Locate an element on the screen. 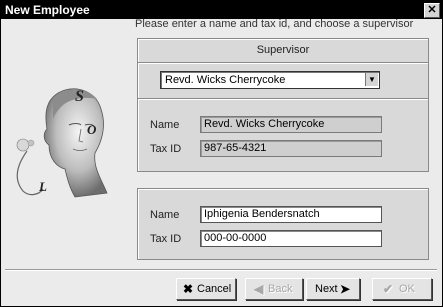 This screenshot has width=443, height=307. cancel-button: ✖ Cancel is located at coordinates (206, 289).